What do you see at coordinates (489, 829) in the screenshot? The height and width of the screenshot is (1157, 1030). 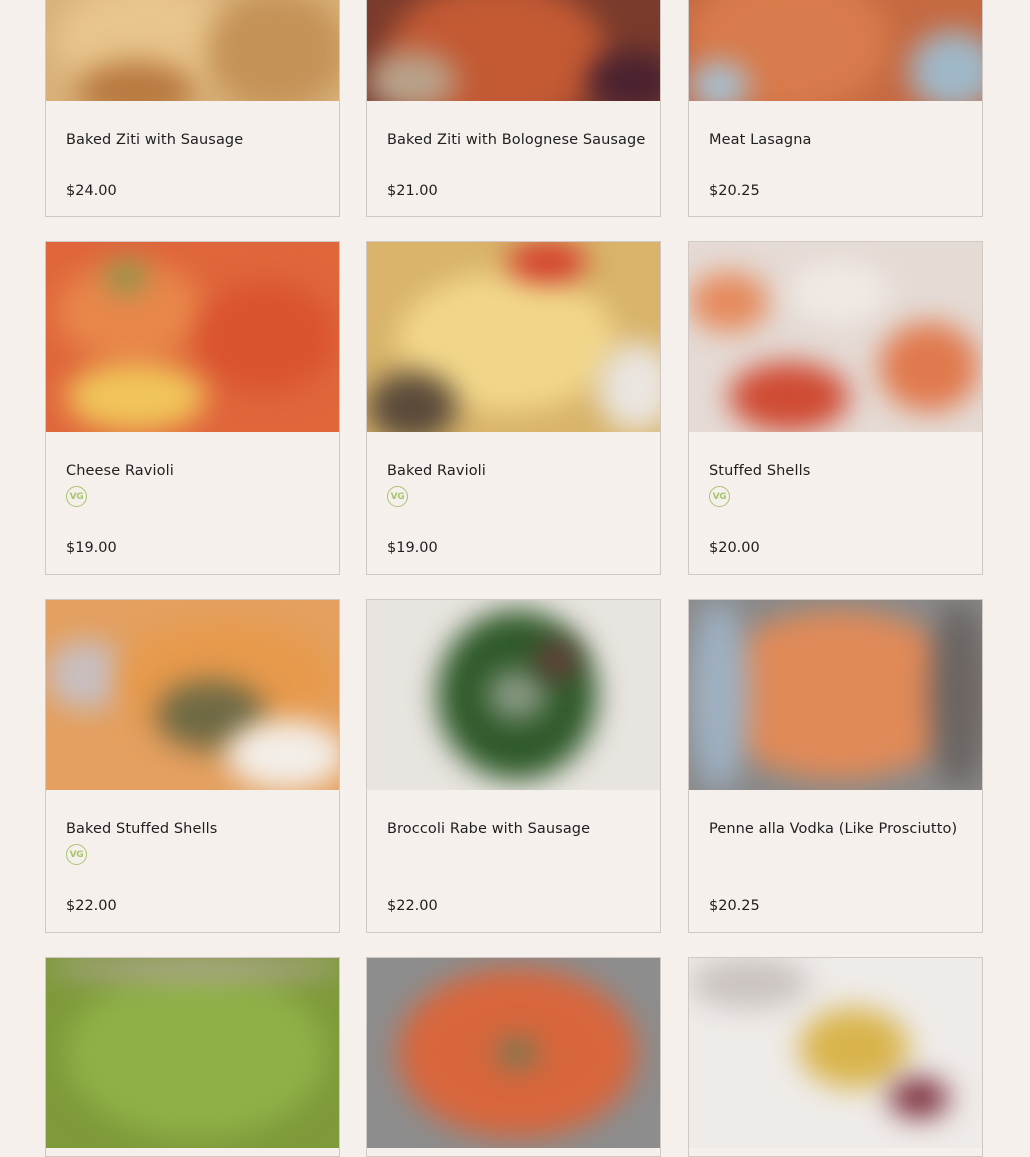 I see `item-name: Broccoli Rabe with Sausage` at bounding box center [489, 829].